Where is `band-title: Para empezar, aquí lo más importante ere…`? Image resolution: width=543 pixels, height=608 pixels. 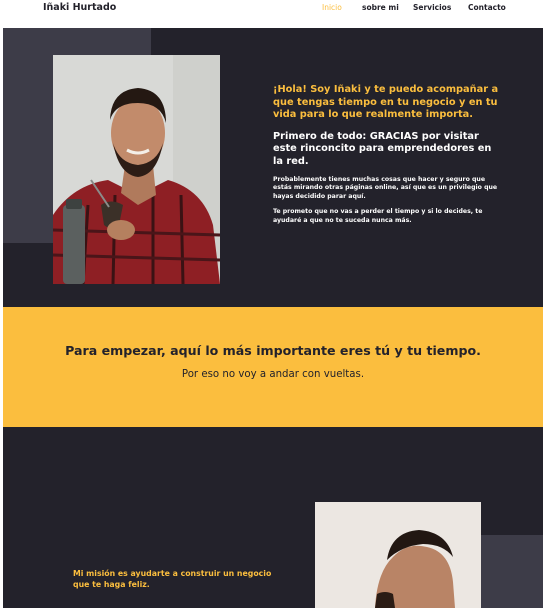
band-title: Para empezar, aquí lo más importante ere… is located at coordinates (273, 350).